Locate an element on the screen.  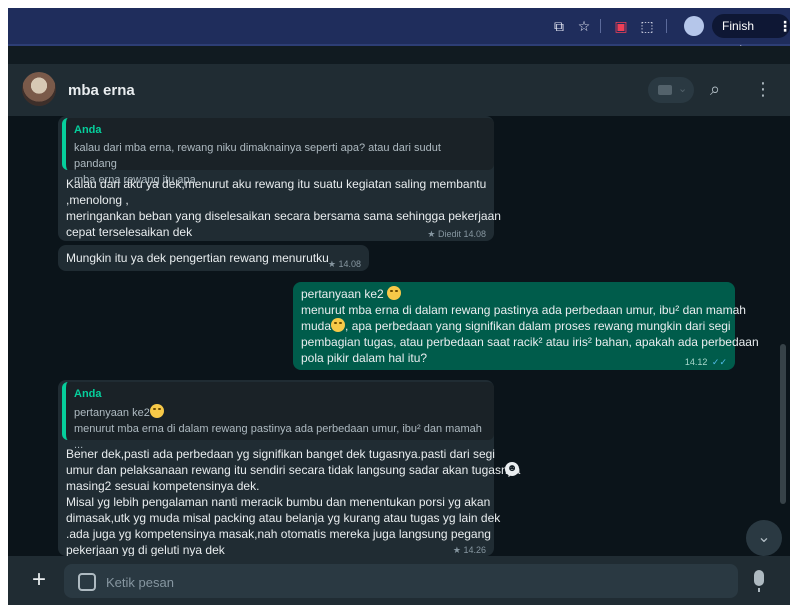
open-in-app-icon: ⧉ is located at coordinates (559, 26).